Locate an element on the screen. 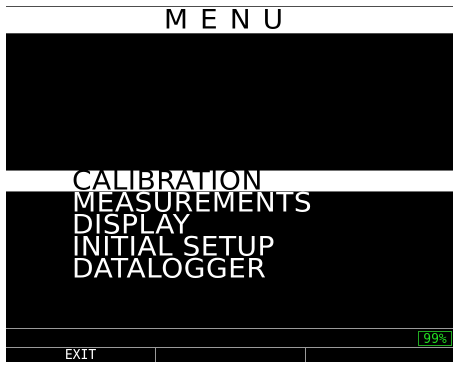 The width and height of the screenshot is (457, 365). softkey-middle is located at coordinates (231, 355).